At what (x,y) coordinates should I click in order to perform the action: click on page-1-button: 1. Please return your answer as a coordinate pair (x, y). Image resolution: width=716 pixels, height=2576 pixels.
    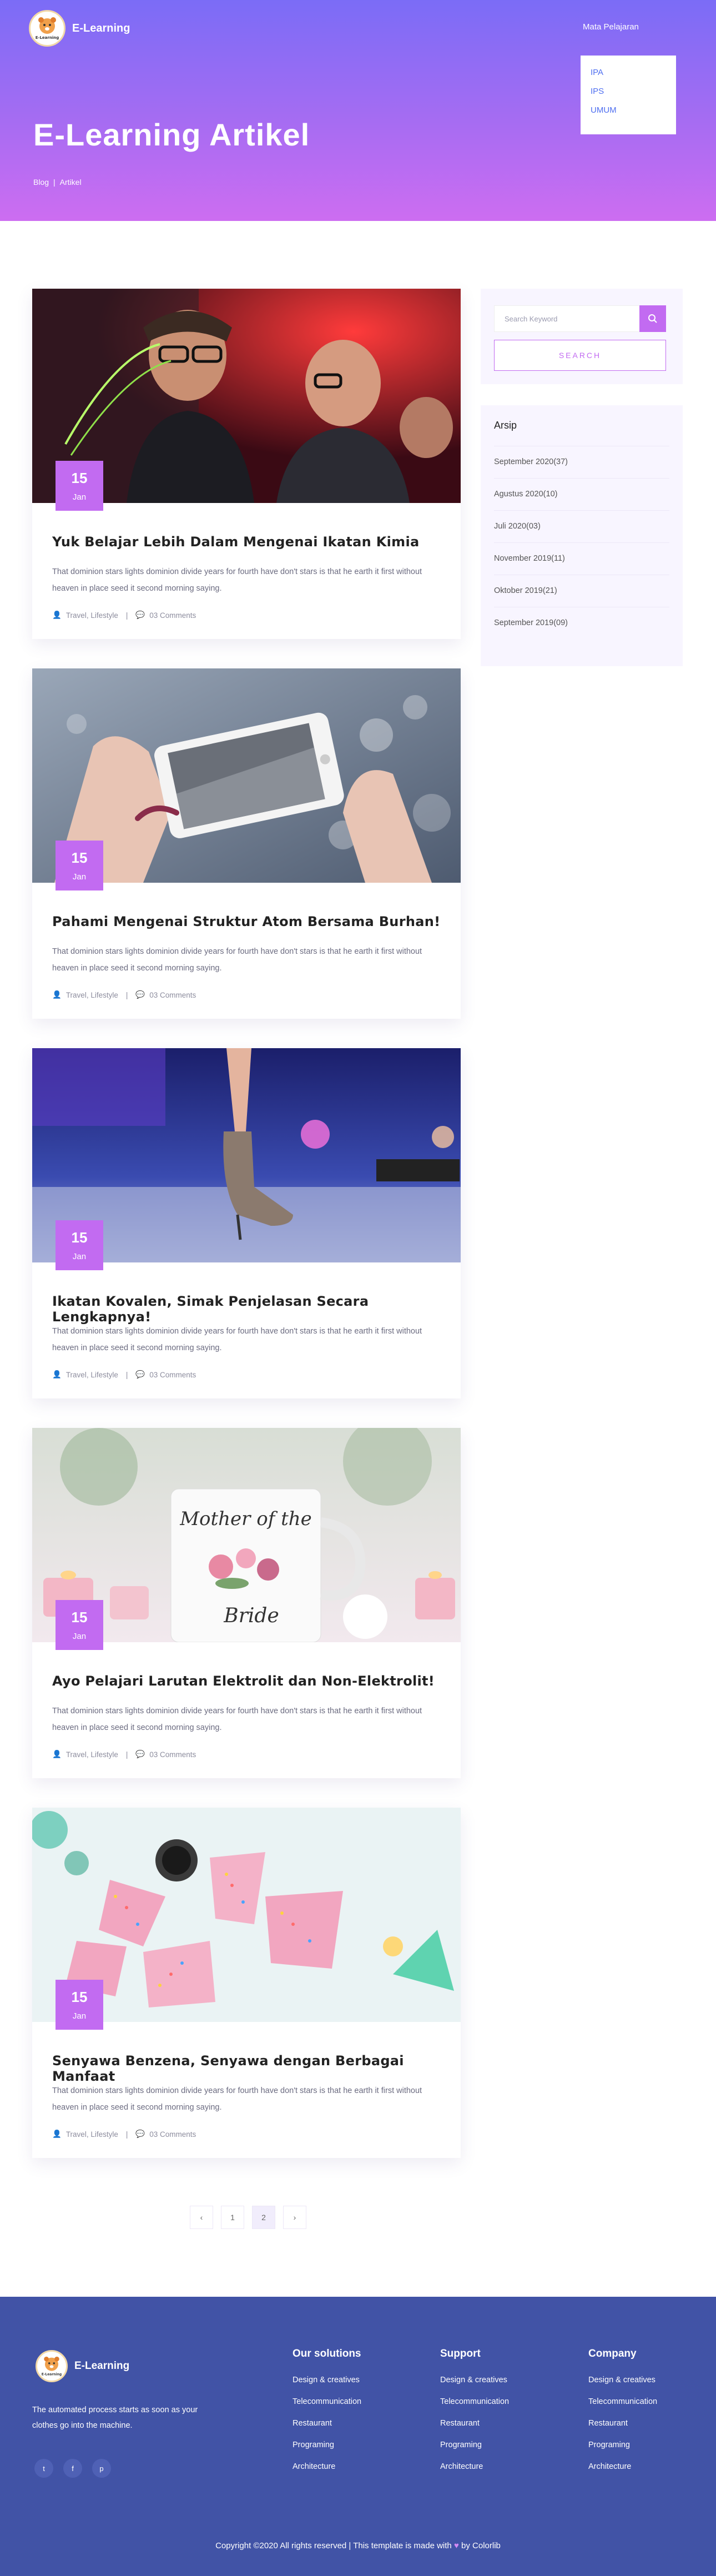
    Looking at the image, I should click on (232, 2217).